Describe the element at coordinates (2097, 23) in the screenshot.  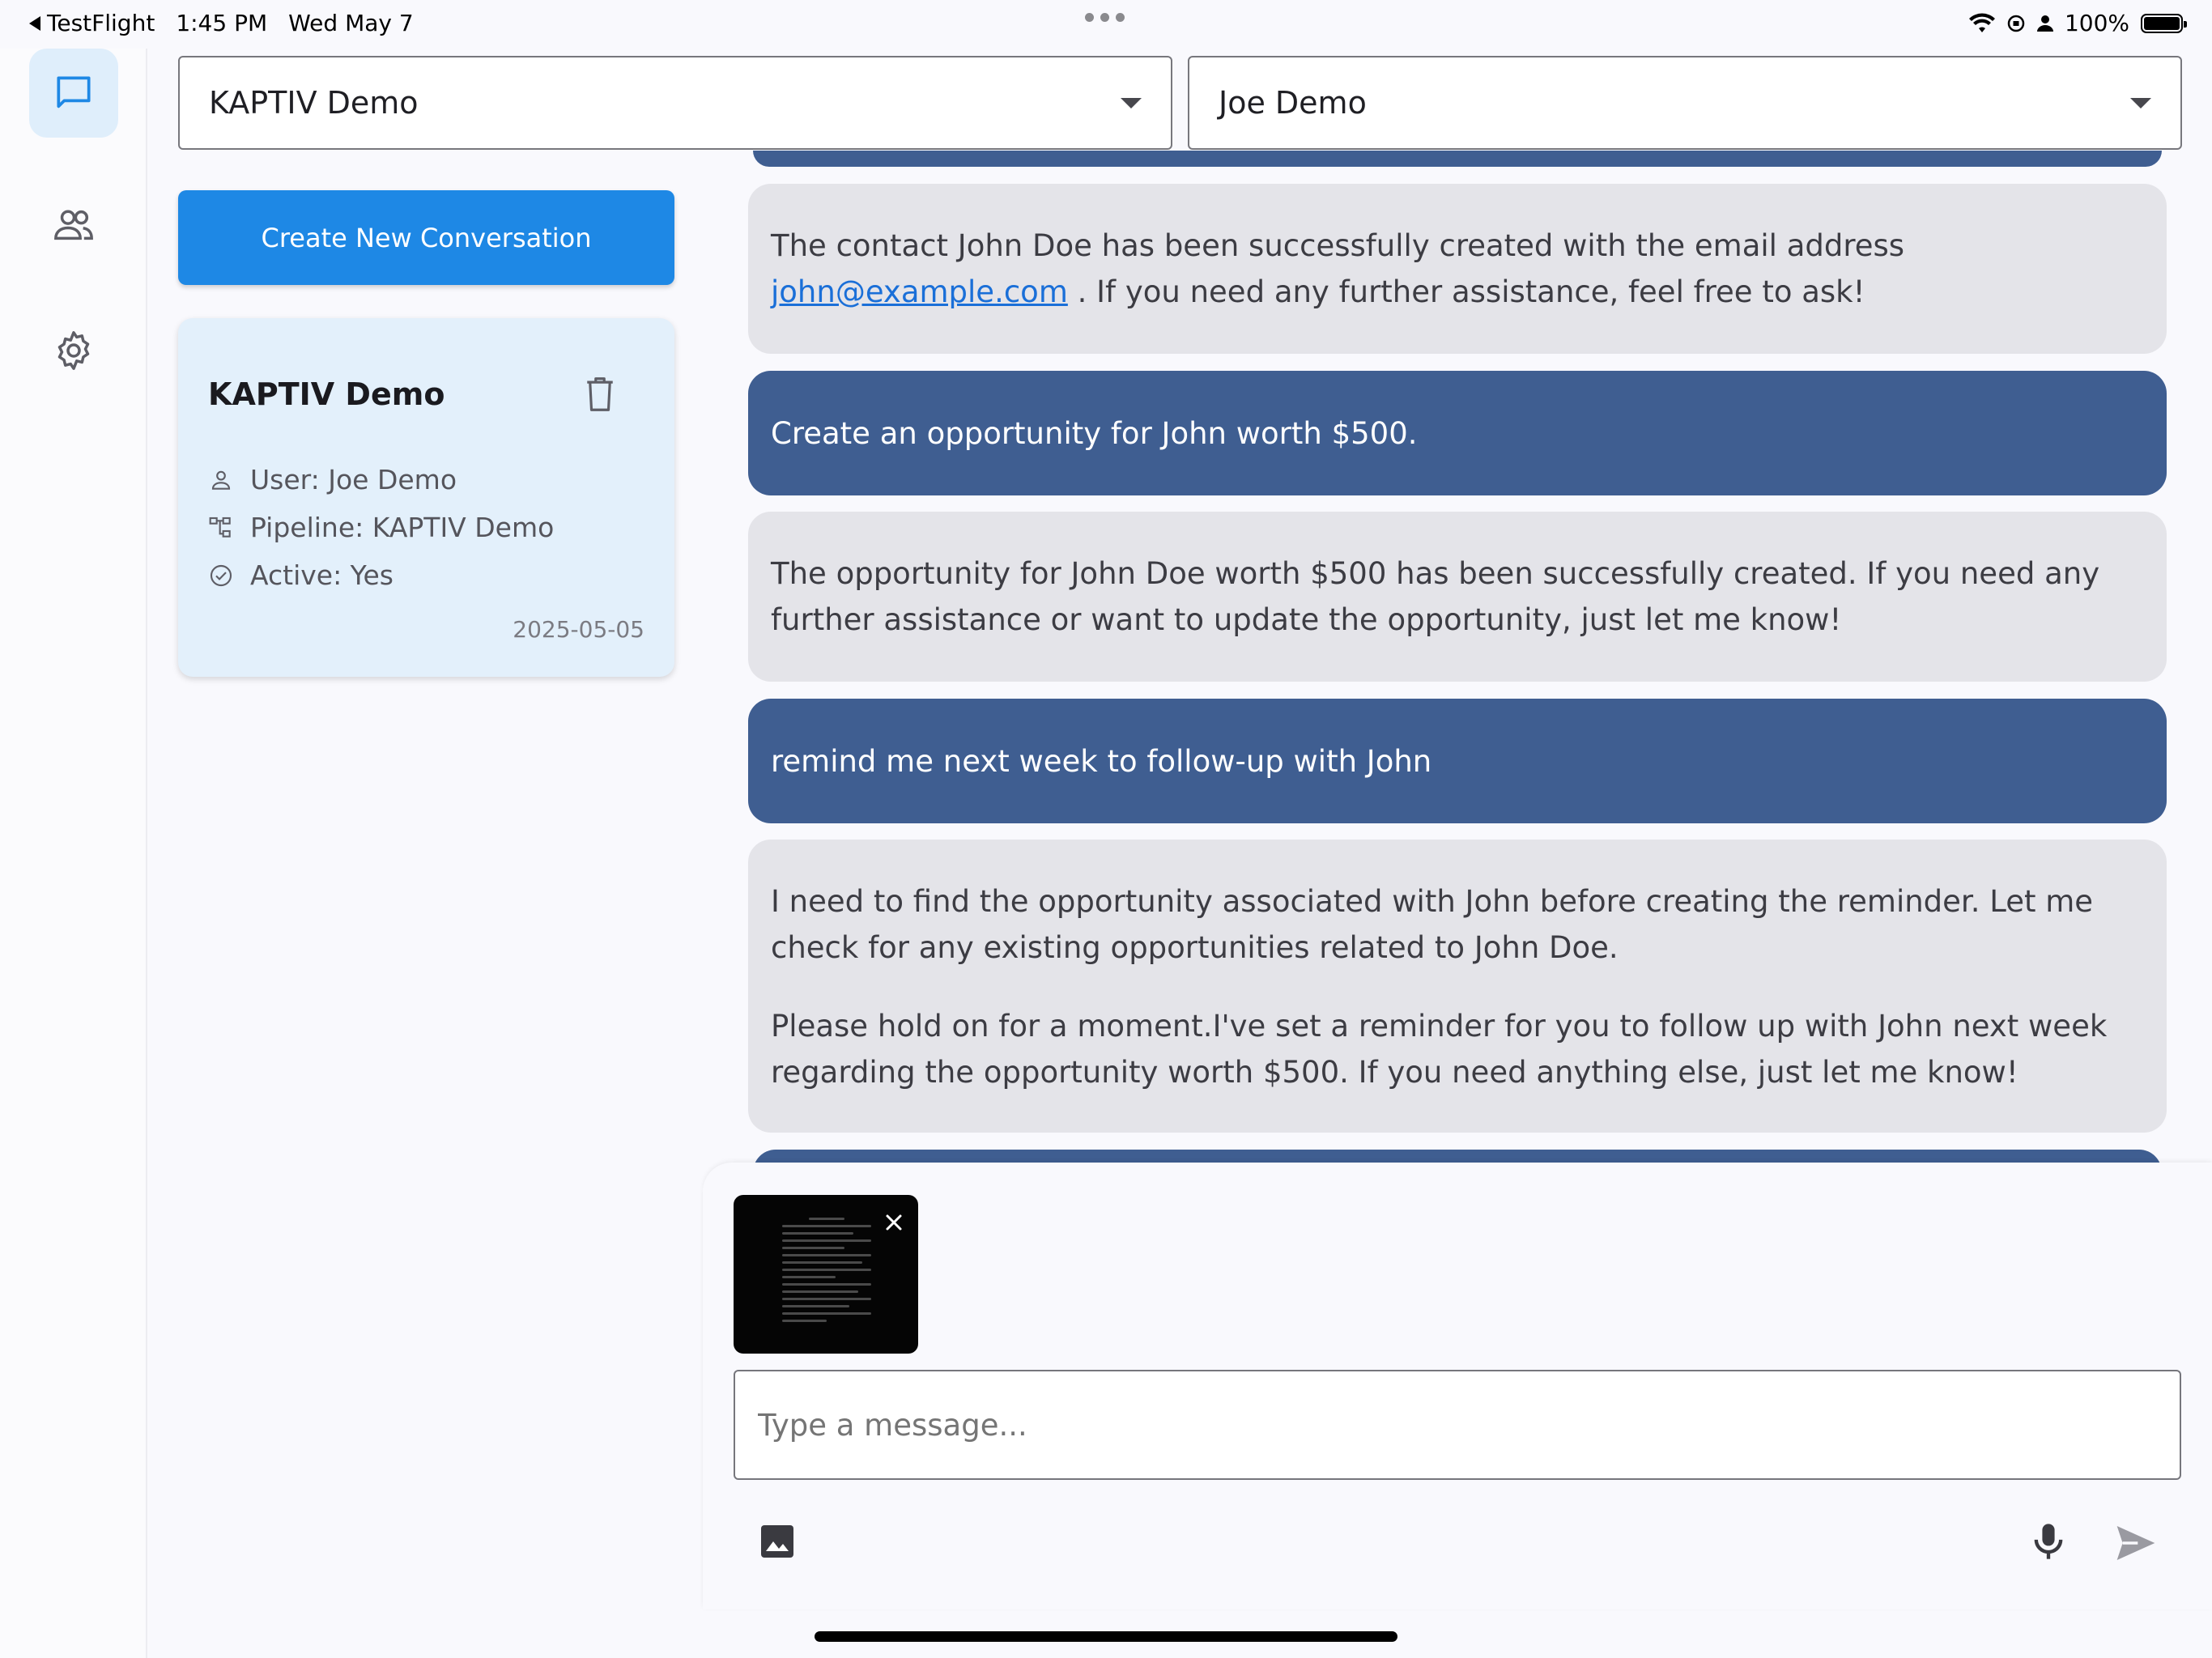
I see `battery-percent: 100%` at that location.